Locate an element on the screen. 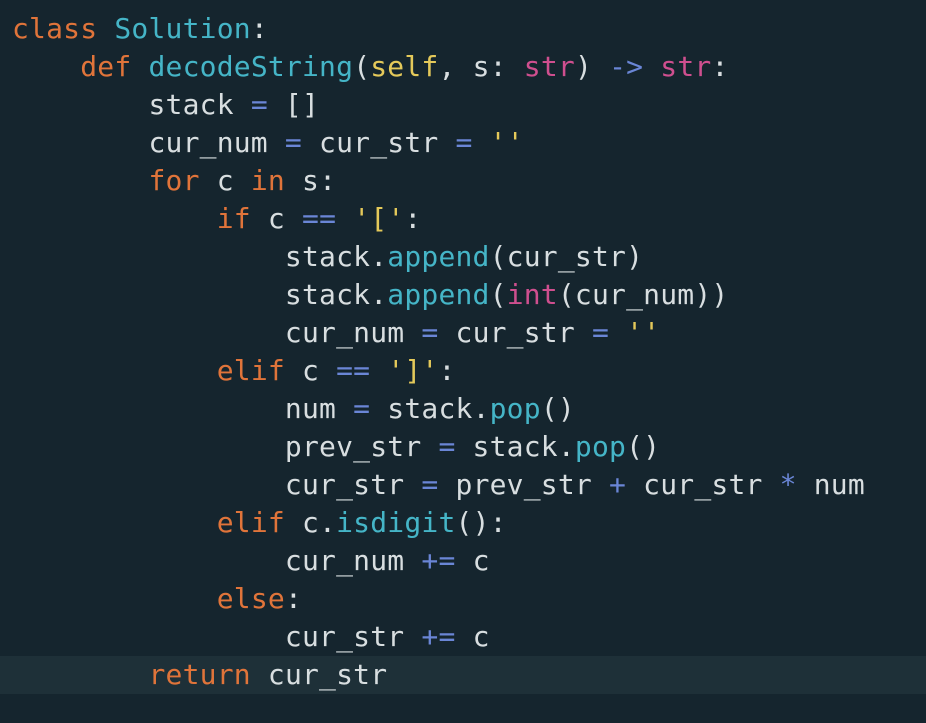  code-line: prev_str = stack.pop() is located at coordinates (336, 447).